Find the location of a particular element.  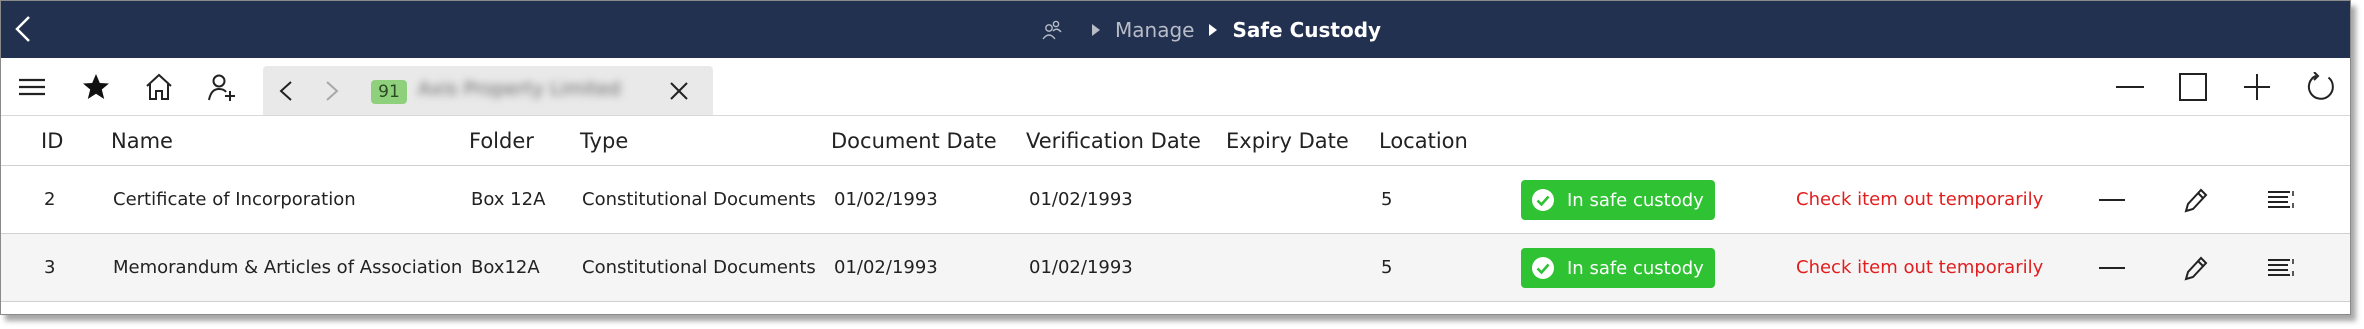

col-header-type: Type is located at coordinates (604, 141).